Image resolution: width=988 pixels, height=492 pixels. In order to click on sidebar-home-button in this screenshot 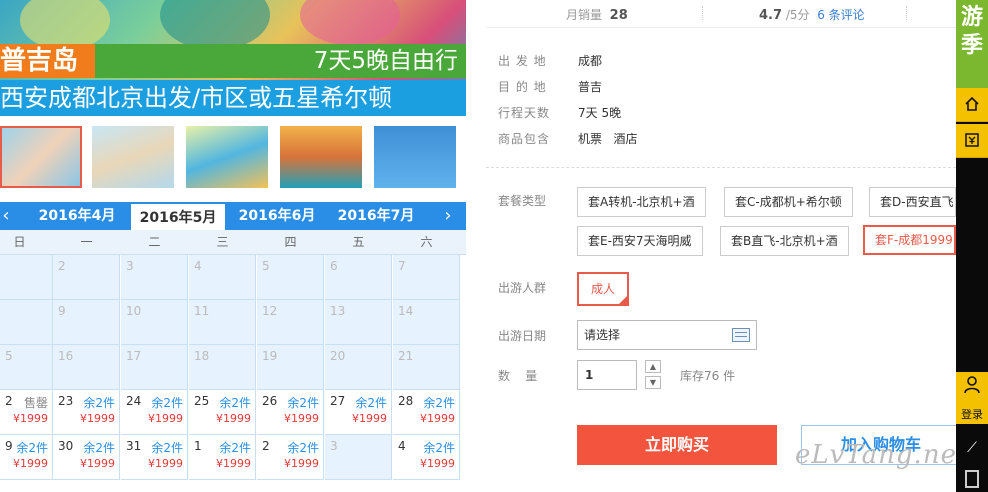, I will do `click(972, 105)`.